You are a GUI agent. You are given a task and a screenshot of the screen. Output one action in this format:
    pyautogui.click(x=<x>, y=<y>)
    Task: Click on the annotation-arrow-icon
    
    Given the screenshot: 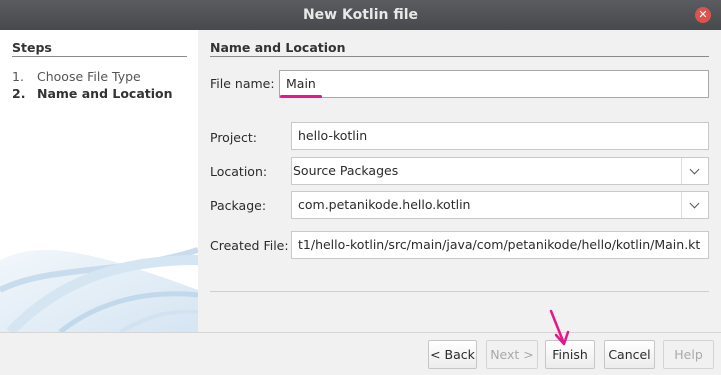 What is the action you would take?
    pyautogui.click(x=559, y=327)
    